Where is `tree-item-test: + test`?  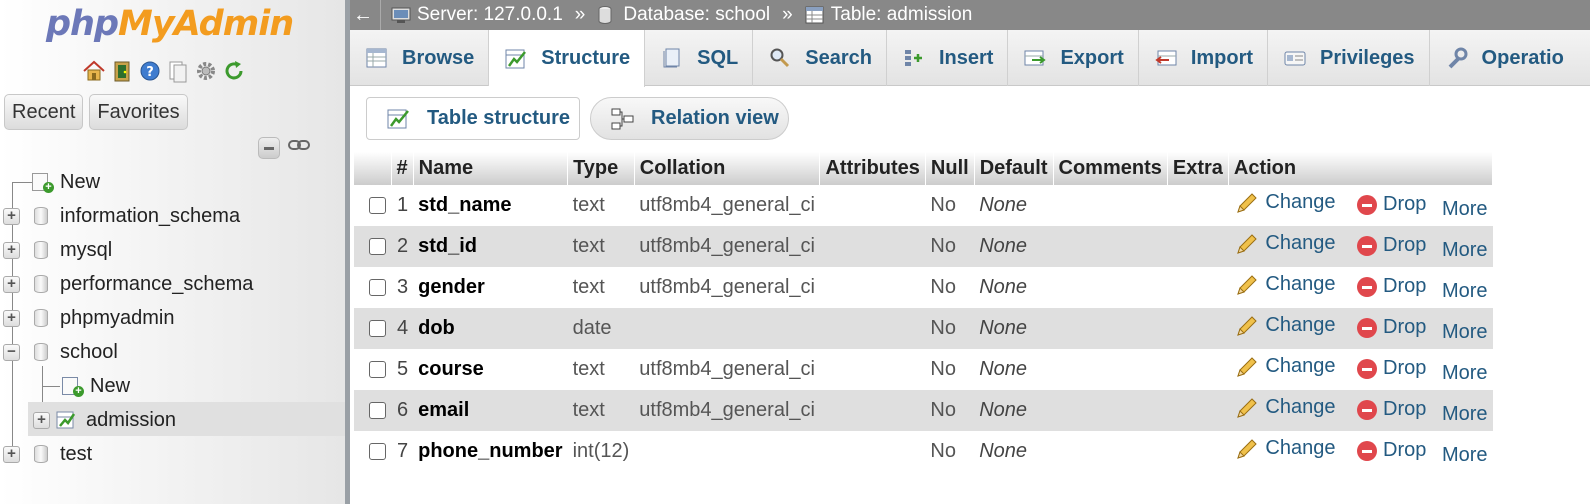
tree-item-test: + test is located at coordinates (47, 454).